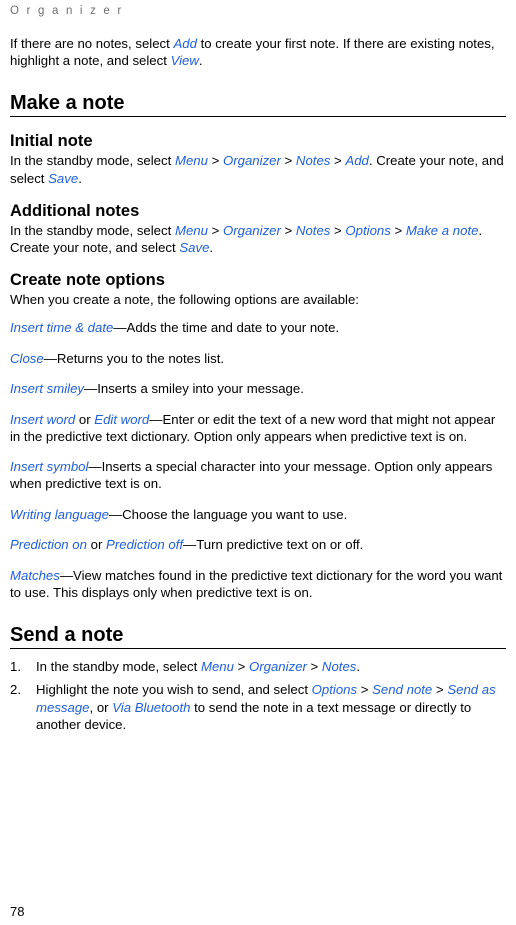  What do you see at coordinates (313, 230) in the screenshot?
I see `additional-command-notes: Notes` at bounding box center [313, 230].